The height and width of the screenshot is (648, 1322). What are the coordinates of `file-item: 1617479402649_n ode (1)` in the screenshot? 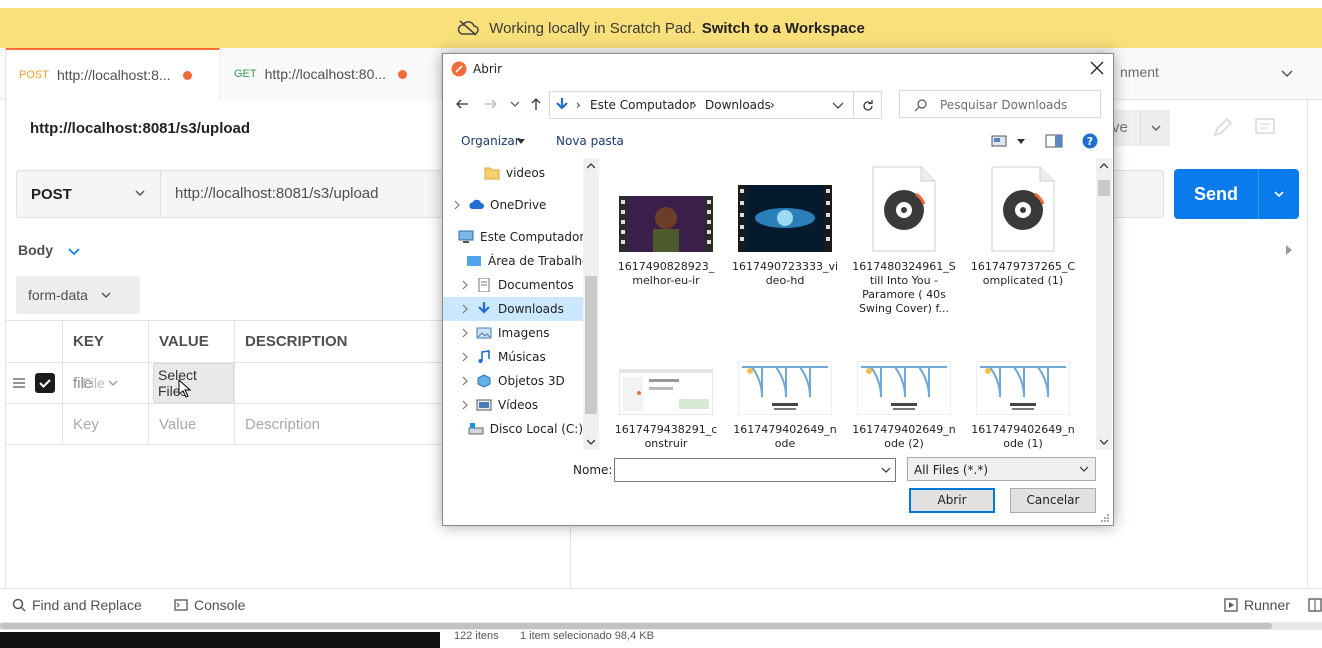 It's located at (1023, 405).